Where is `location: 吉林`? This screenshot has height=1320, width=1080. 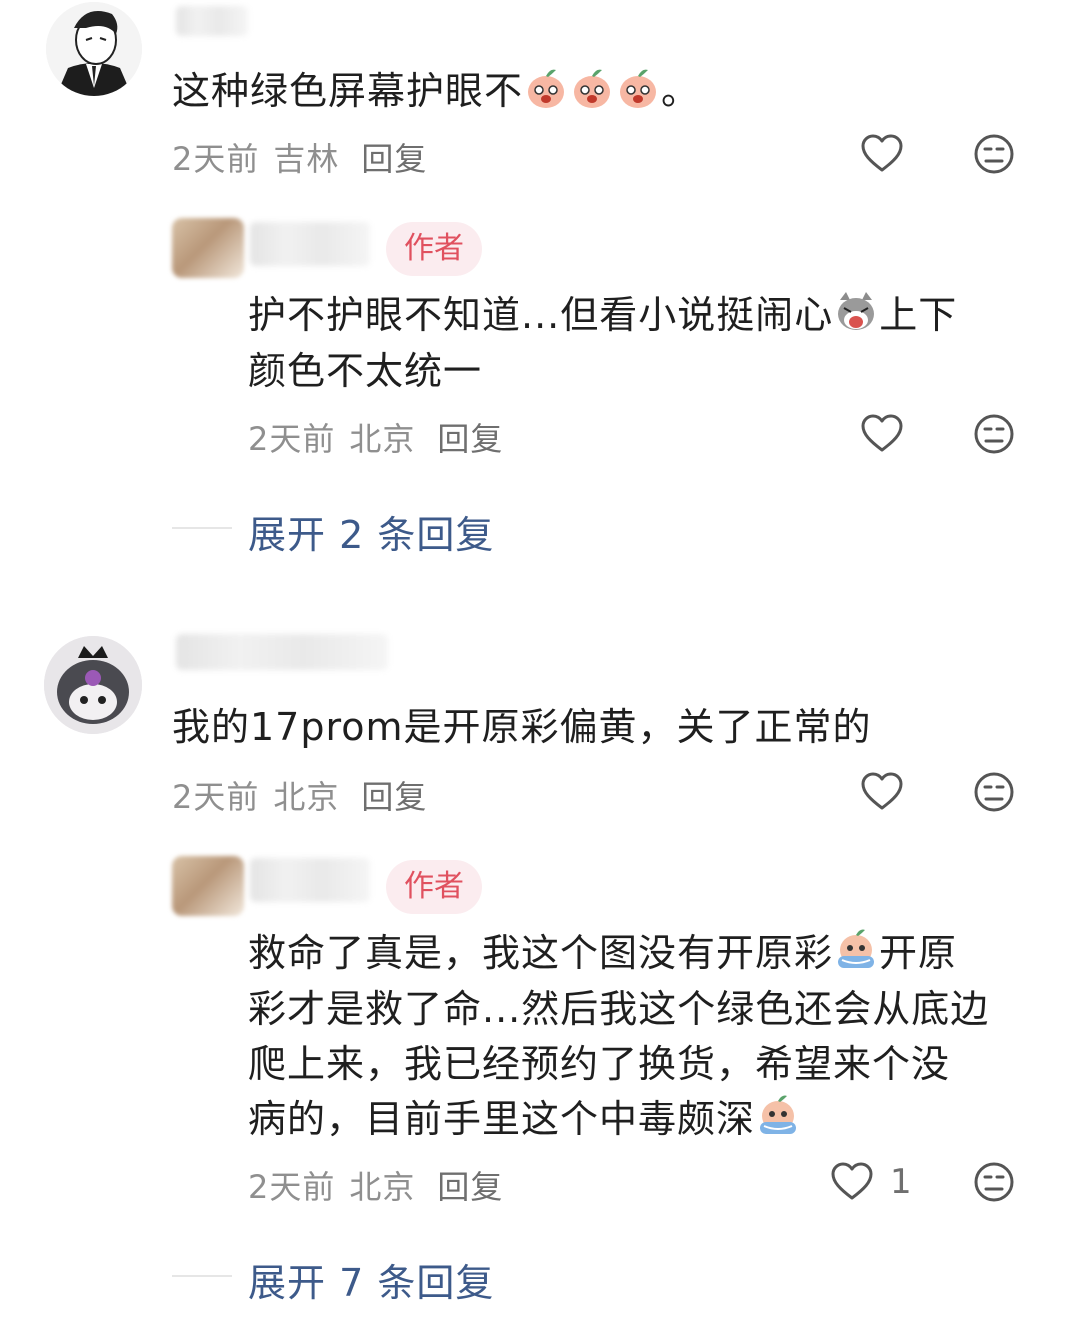
location: 吉林 is located at coordinates (306, 159).